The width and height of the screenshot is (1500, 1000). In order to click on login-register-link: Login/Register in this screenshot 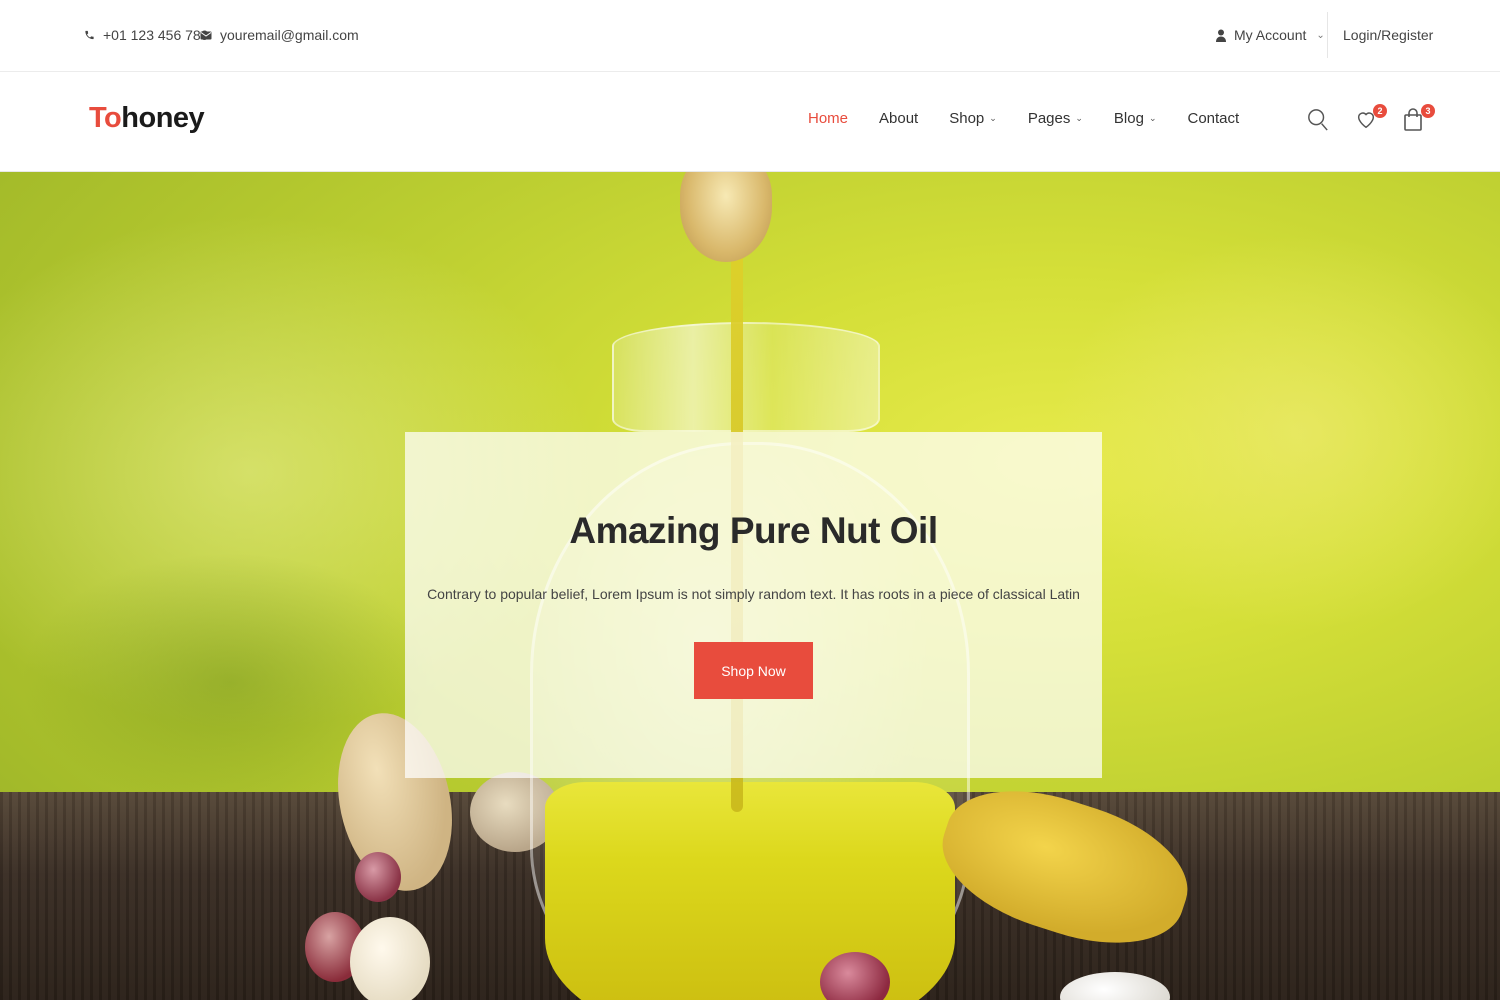, I will do `click(1388, 35)`.